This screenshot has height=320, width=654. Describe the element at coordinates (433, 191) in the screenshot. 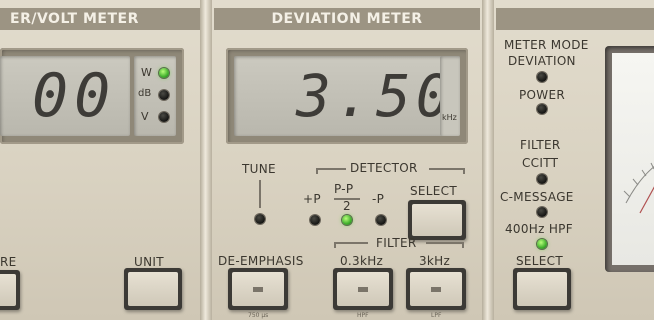

I see `detector-select-label: SELECT` at that location.